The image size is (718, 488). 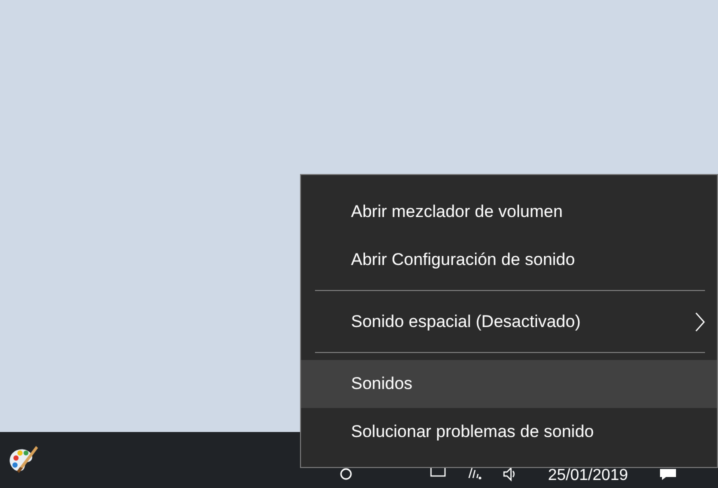 What do you see at coordinates (668, 474) in the screenshot?
I see `notification-icon` at bounding box center [668, 474].